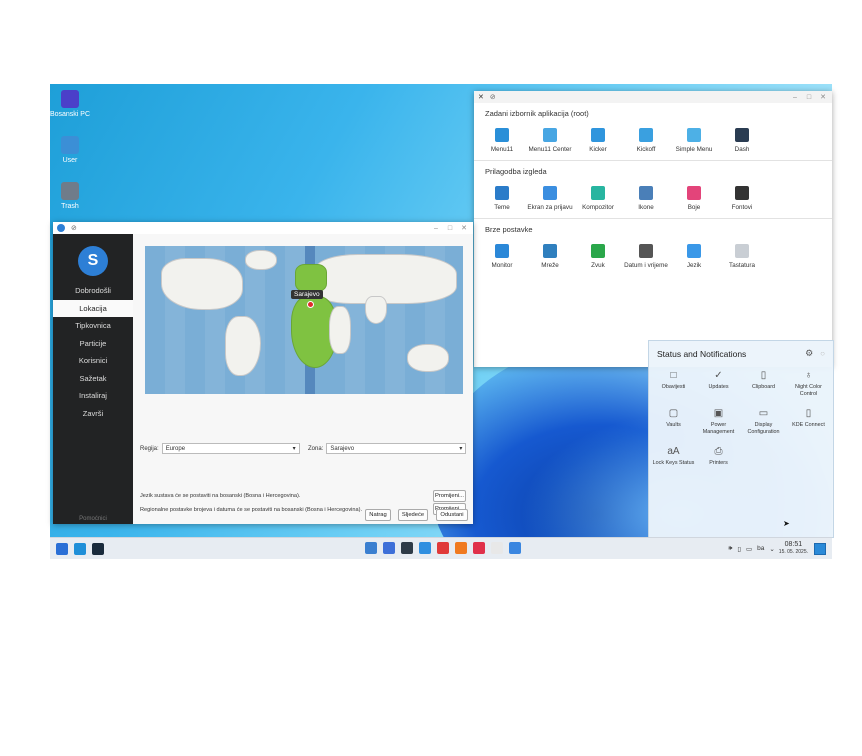 The image size is (862, 756). I want to click on settings-tile: Ekran za prijavu, so click(550, 196).